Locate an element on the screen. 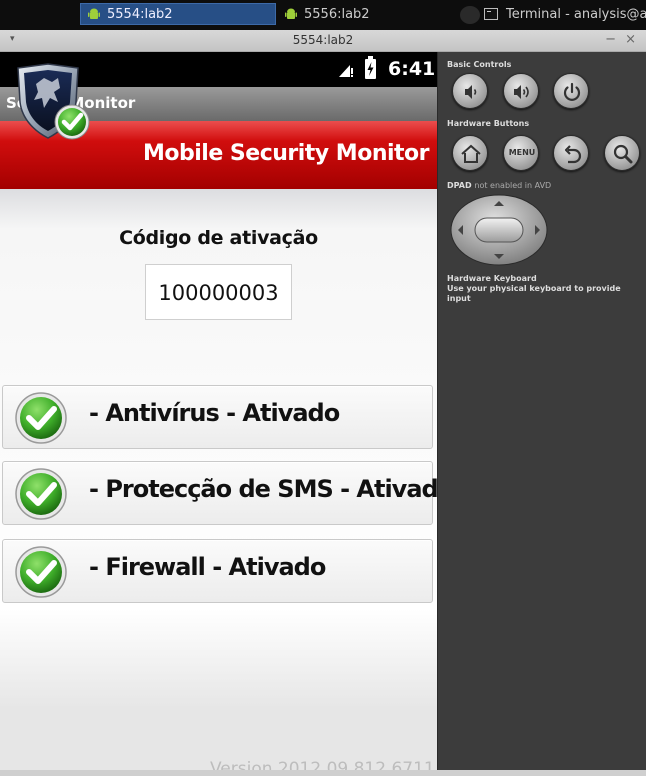 The width and height of the screenshot is (646, 776). terminal-icon is located at coordinates (491, 14).